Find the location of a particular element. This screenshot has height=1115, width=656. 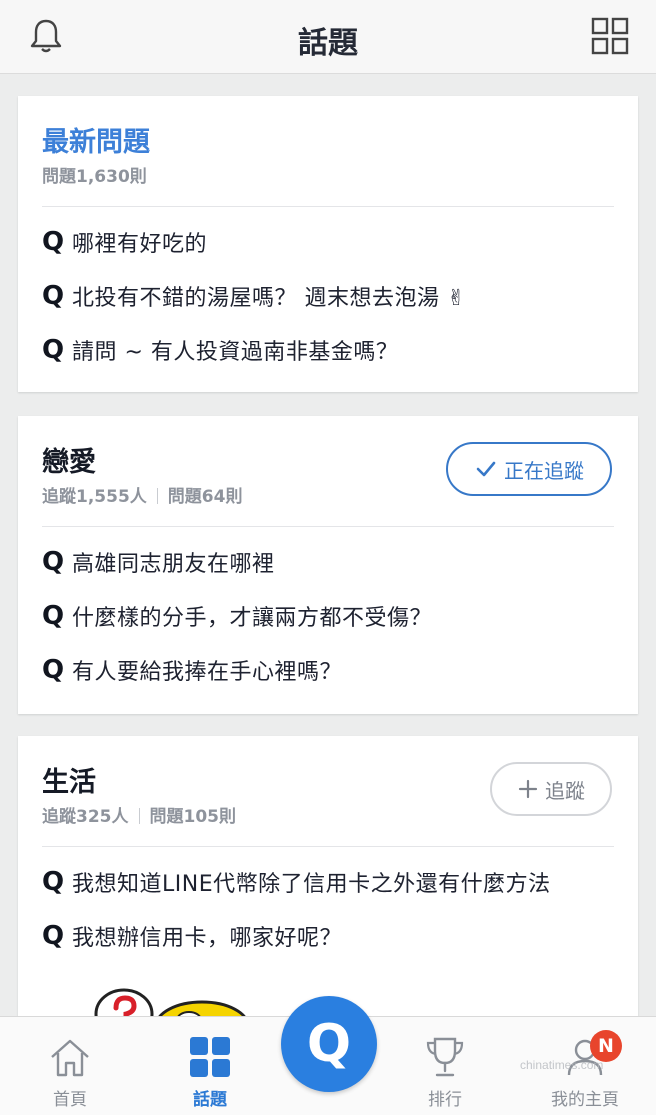

question-item: Q 有人要給我捧在手心裡嗎？ is located at coordinates (192, 671).